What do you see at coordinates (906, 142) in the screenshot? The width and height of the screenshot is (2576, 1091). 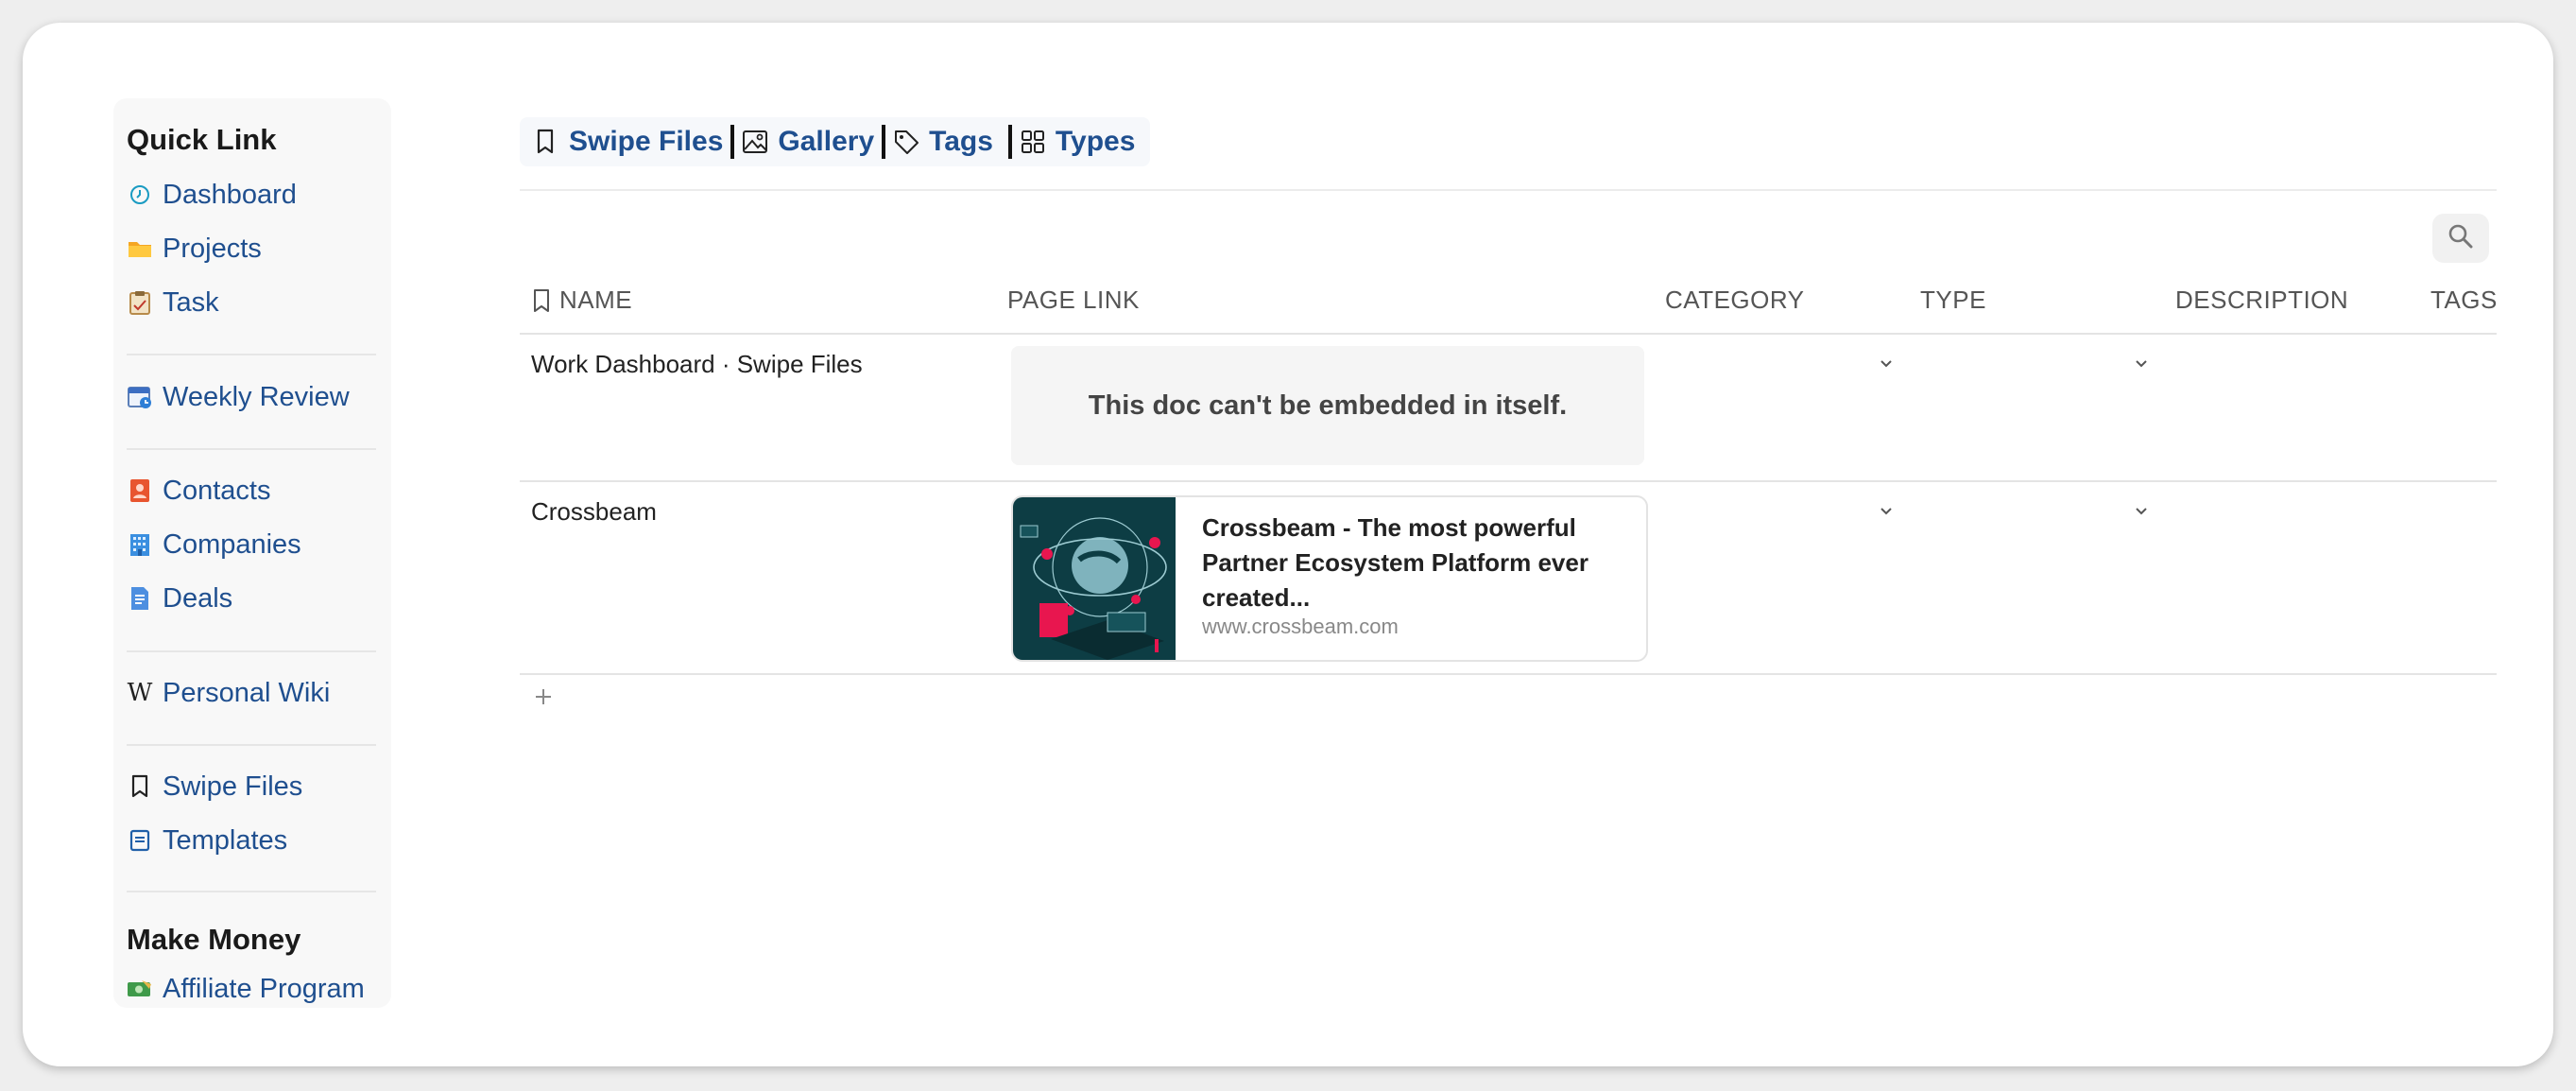 I see `tag-icon` at bounding box center [906, 142].